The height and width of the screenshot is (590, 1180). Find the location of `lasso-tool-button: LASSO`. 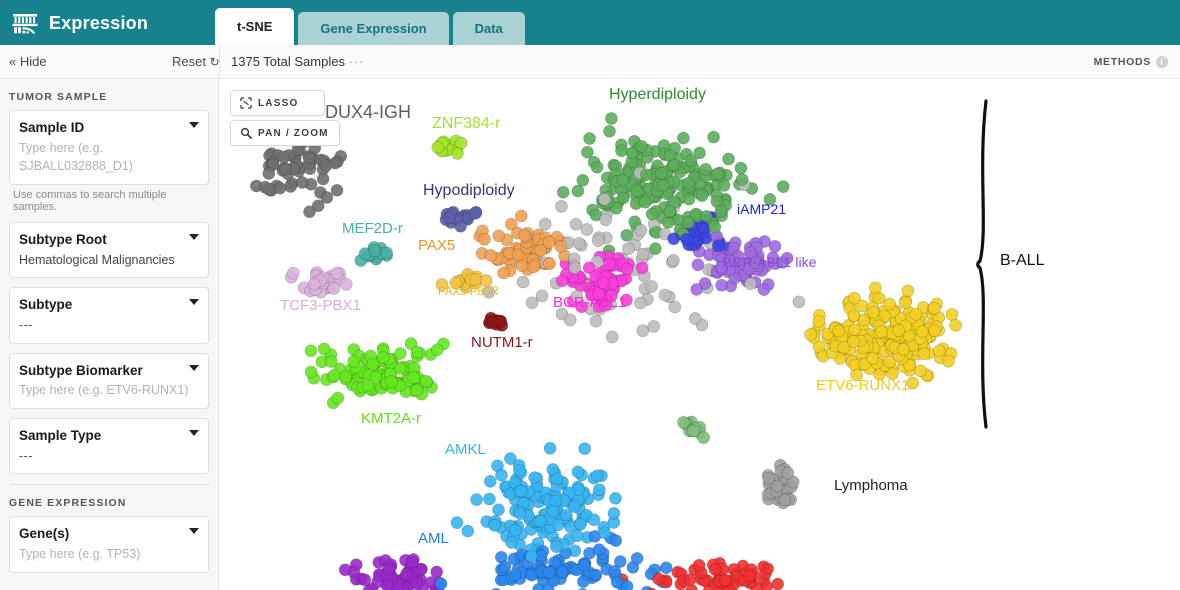

lasso-tool-button: LASSO is located at coordinates (277, 103).